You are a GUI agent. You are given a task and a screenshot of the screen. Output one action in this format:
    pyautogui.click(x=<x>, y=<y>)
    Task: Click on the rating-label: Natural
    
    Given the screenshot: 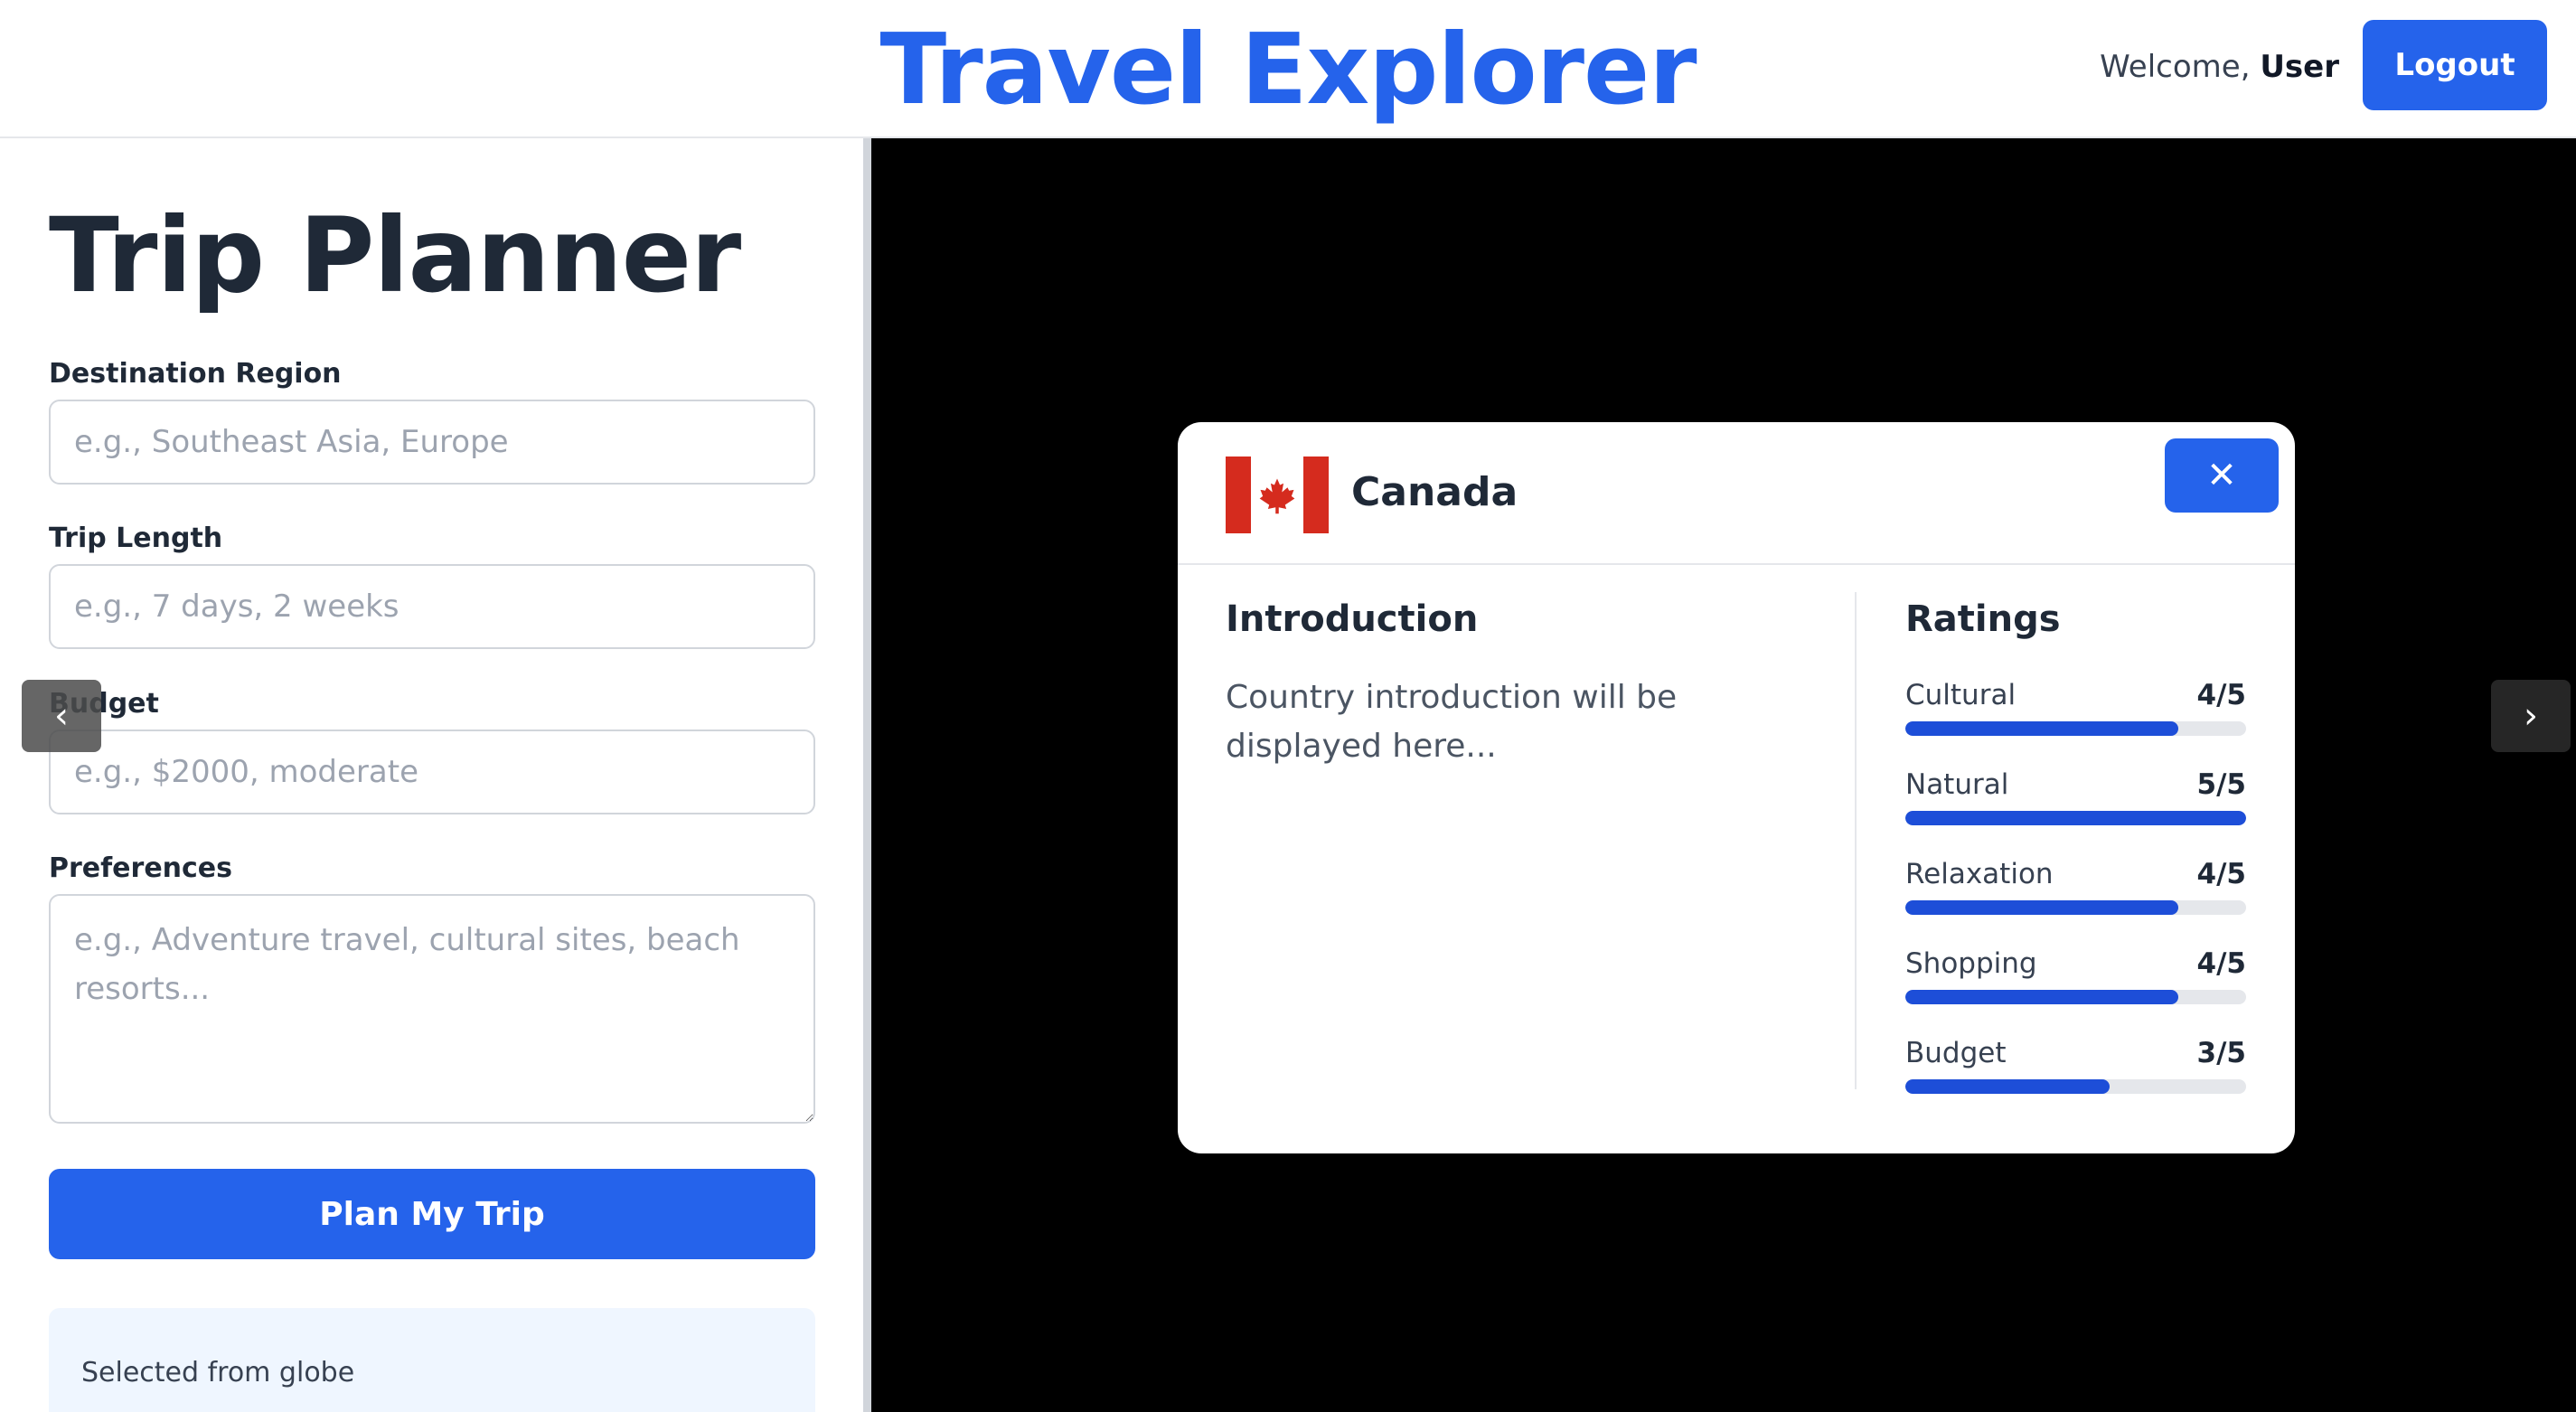 What is the action you would take?
    pyautogui.click(x=1957, y=784)
    